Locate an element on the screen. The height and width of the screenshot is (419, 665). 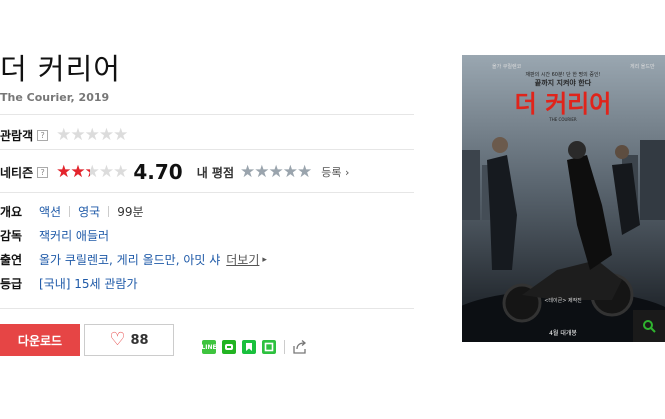
line-icon: LINE is located at coordinates (209, 347).